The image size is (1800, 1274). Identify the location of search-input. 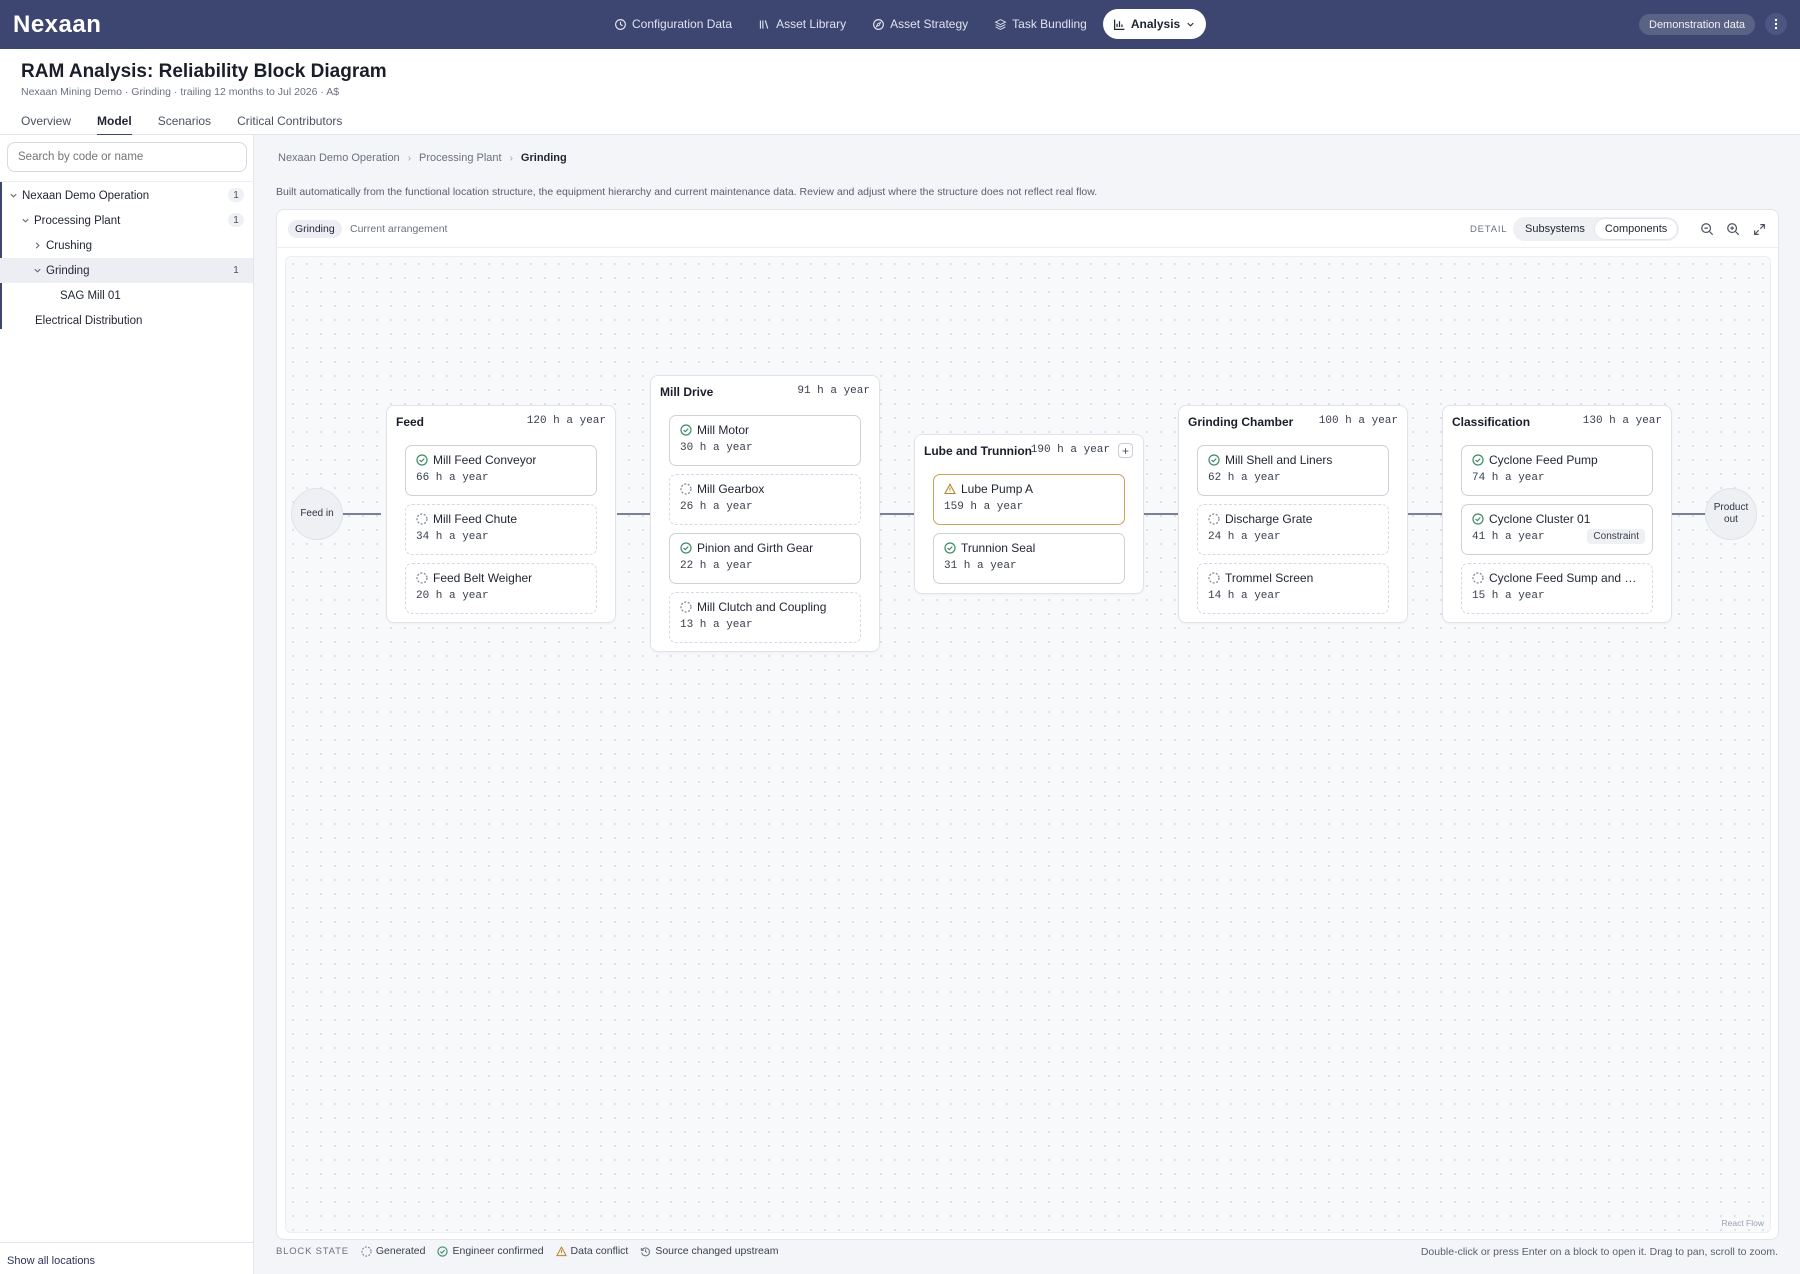
(132, 157).